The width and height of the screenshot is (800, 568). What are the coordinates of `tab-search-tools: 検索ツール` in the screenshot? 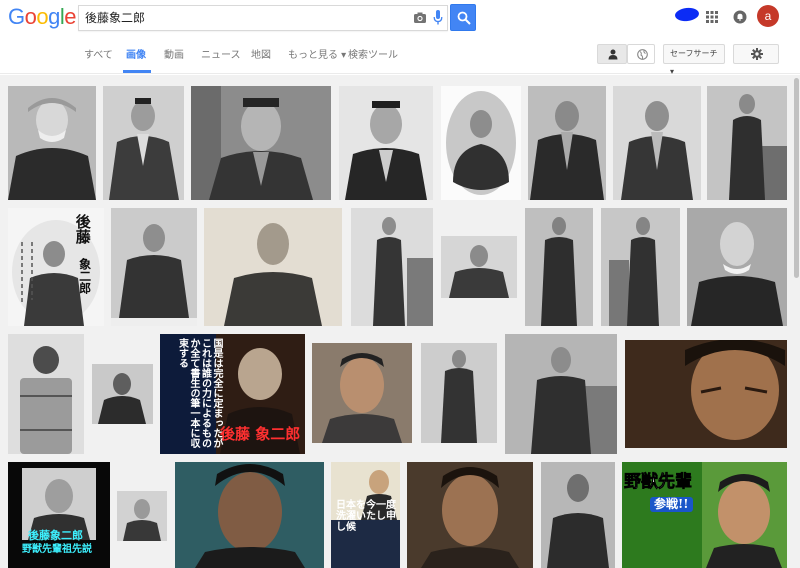 It's located at (373, 53).